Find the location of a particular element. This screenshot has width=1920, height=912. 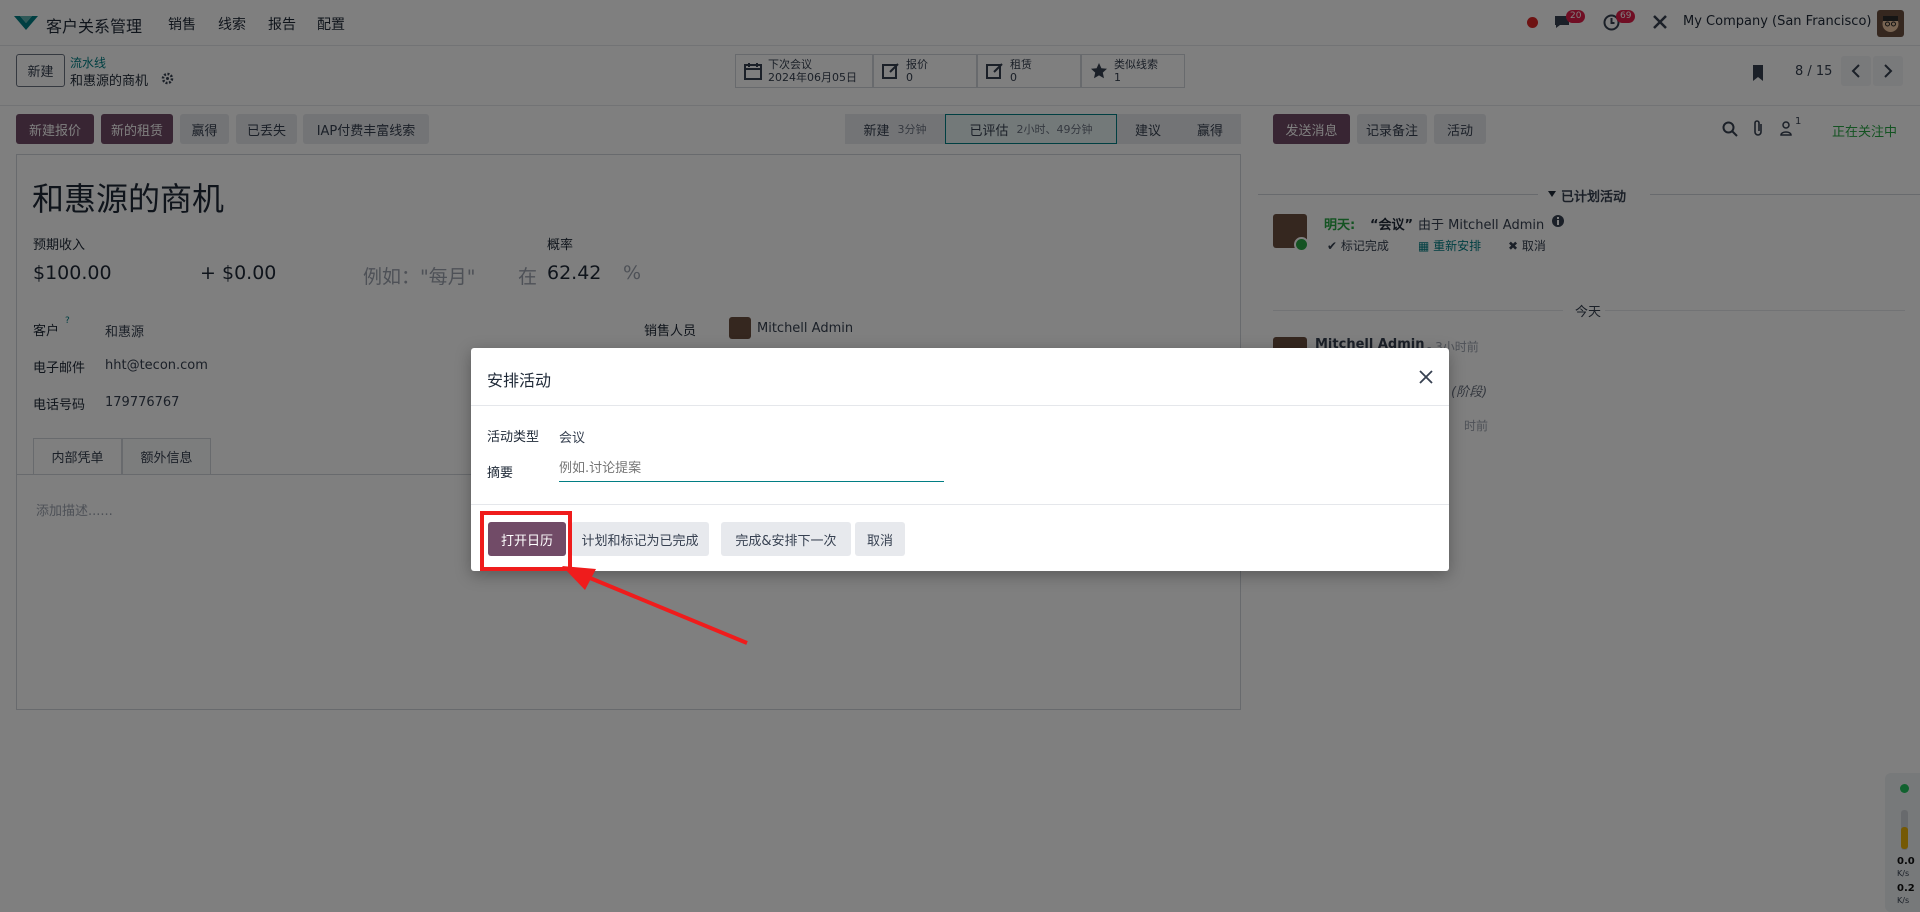

dialog-header: 安排活动 is located at coordinates (960, 377).